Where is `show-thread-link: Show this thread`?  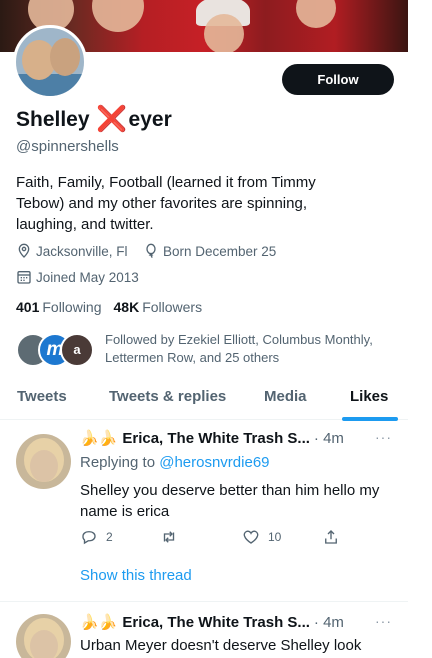
show-thread-link: Show this thread is located at coordinates (136, 575).